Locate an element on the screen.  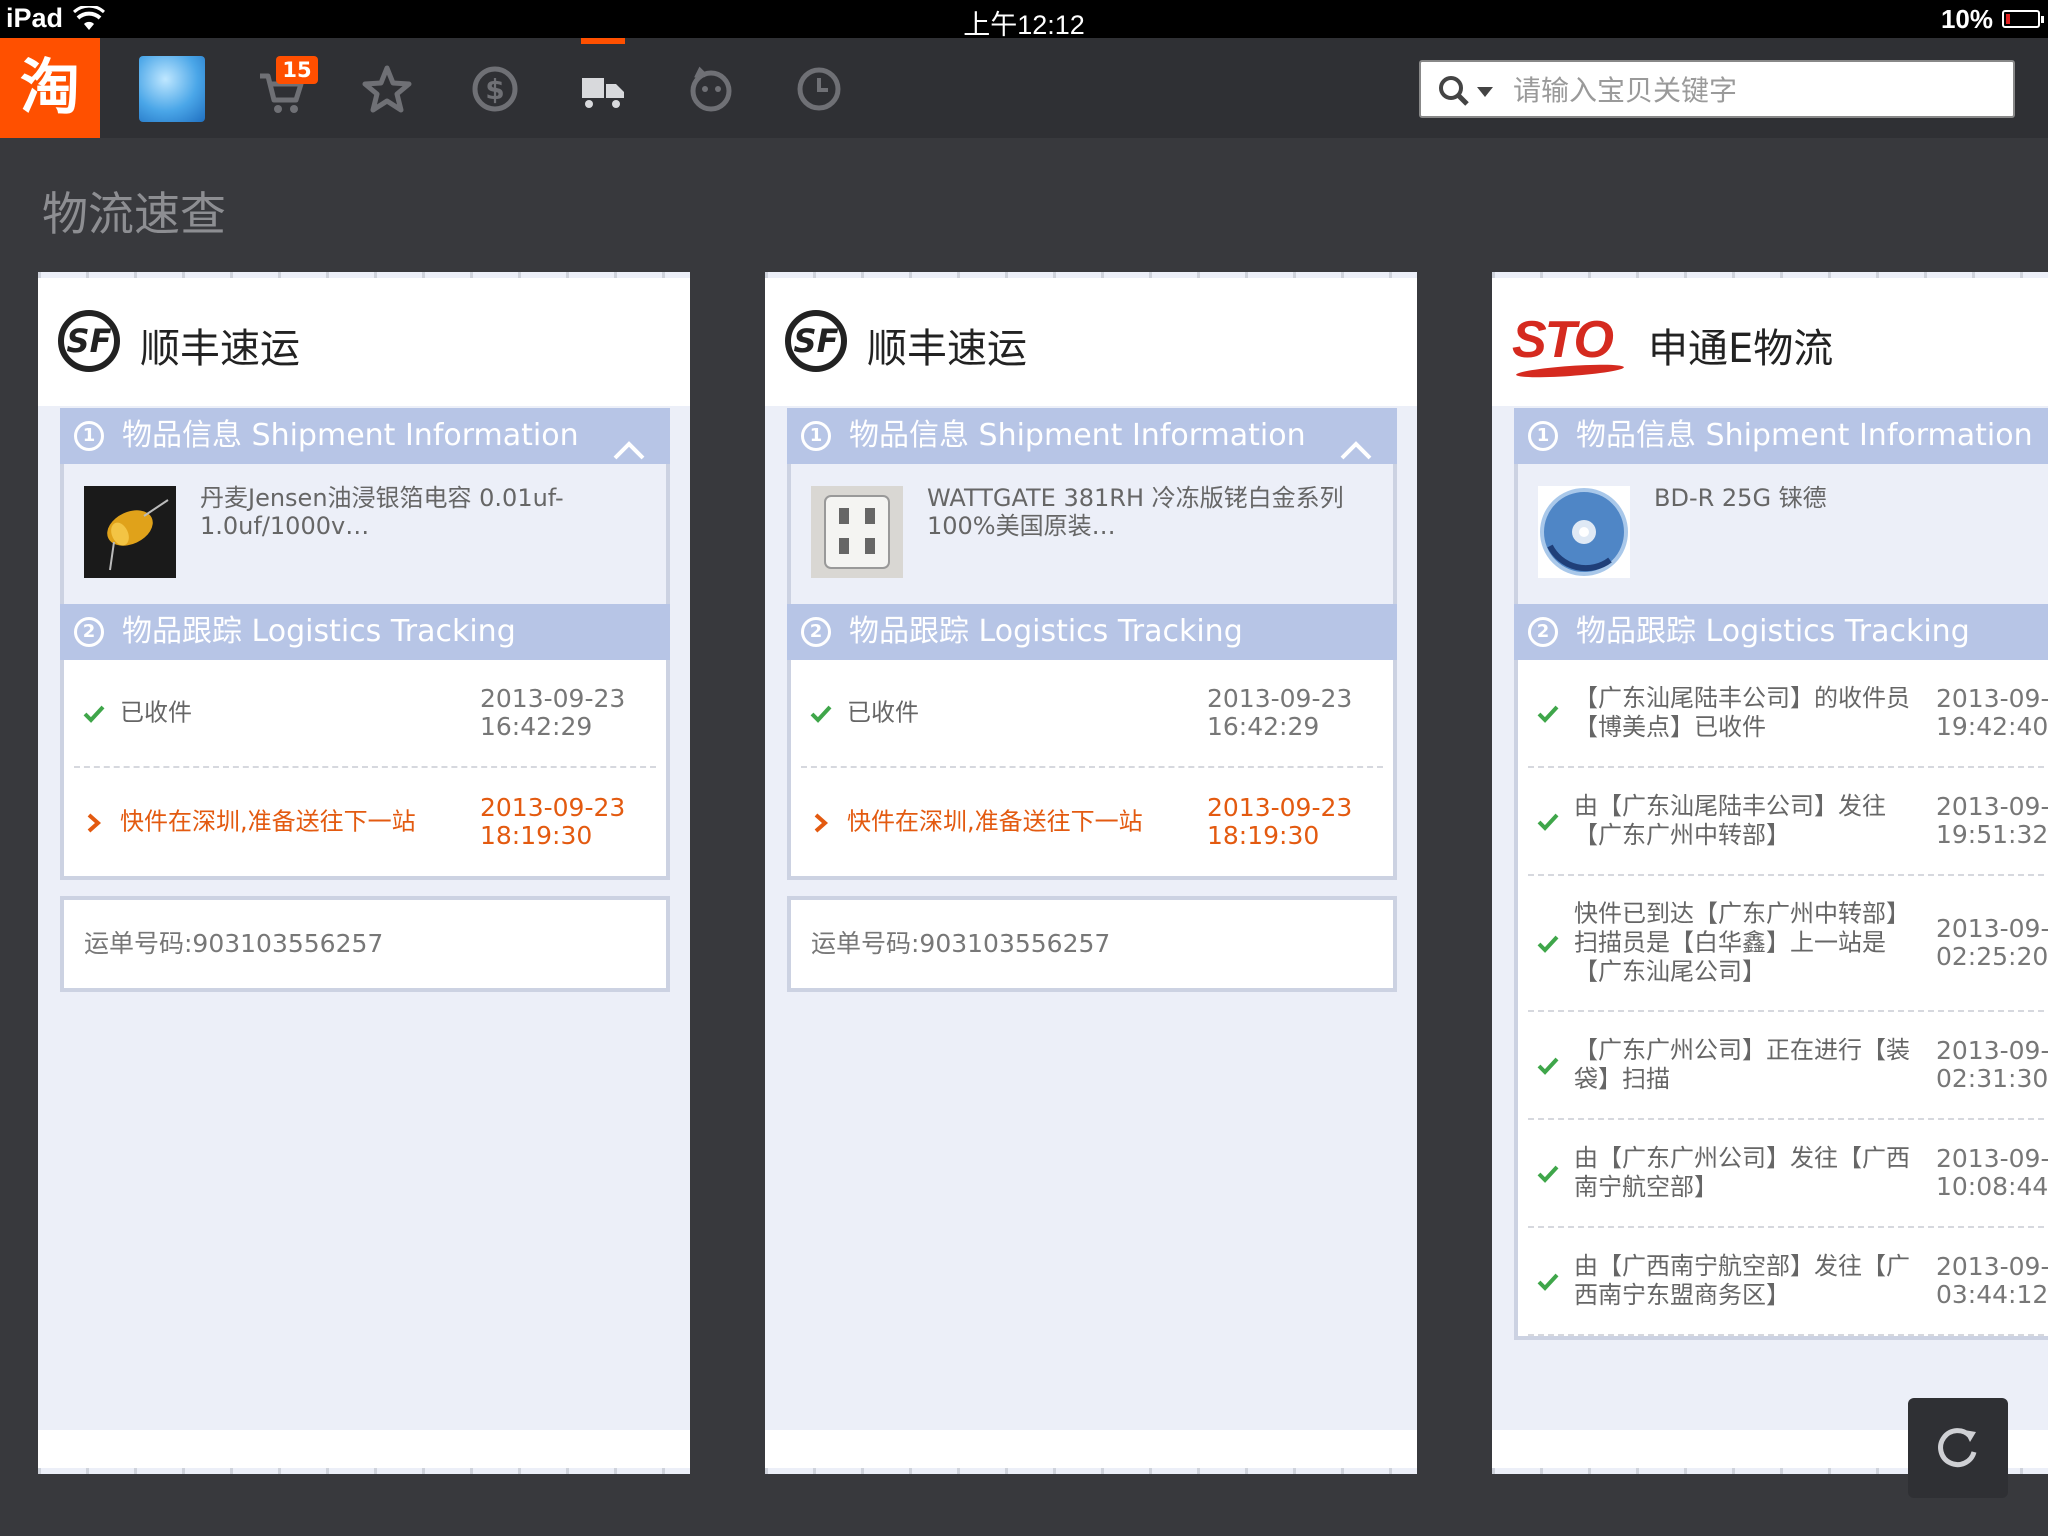
tracking-time: 2013-09- 02:25:20 is located at coordinates (1992, 942).